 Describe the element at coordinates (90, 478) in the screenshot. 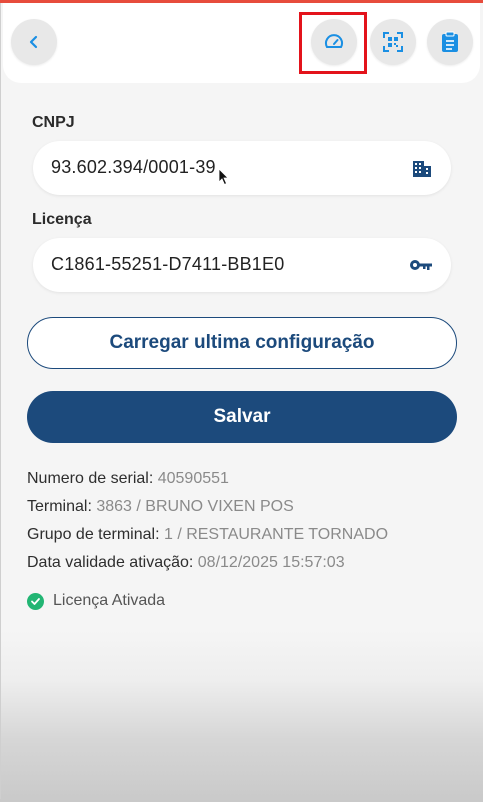

I see `serial-label: Numero de serial:` at that location.